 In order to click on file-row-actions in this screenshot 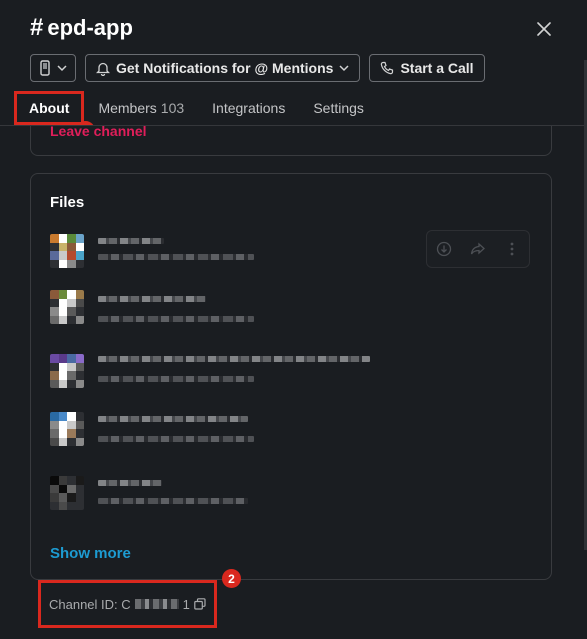, I will do `click(478, 249)`.